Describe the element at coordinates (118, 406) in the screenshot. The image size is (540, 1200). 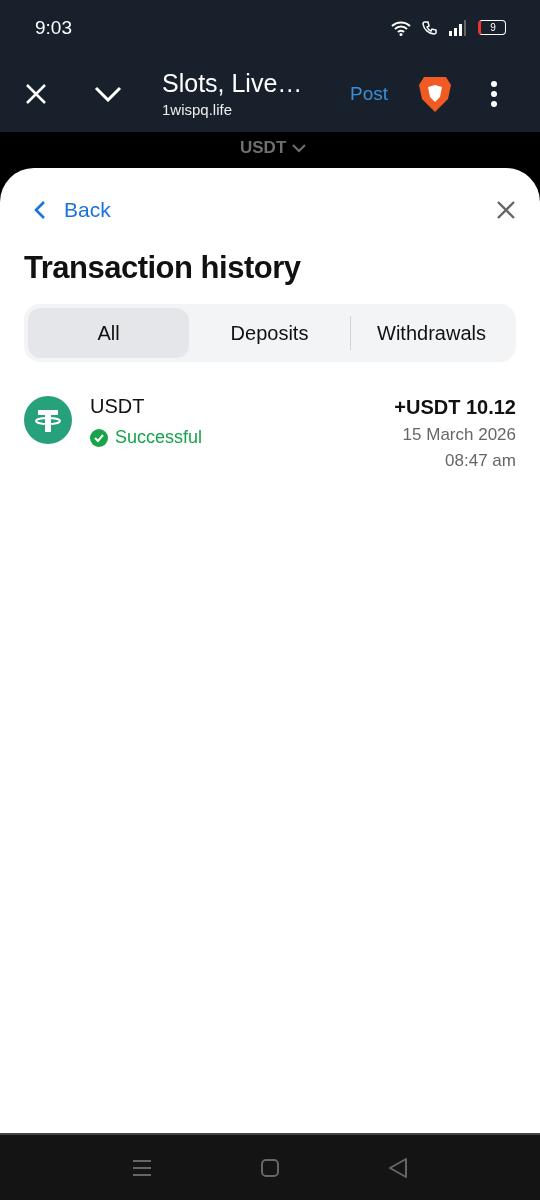
I see `transaction-currency: USDT` at that location.